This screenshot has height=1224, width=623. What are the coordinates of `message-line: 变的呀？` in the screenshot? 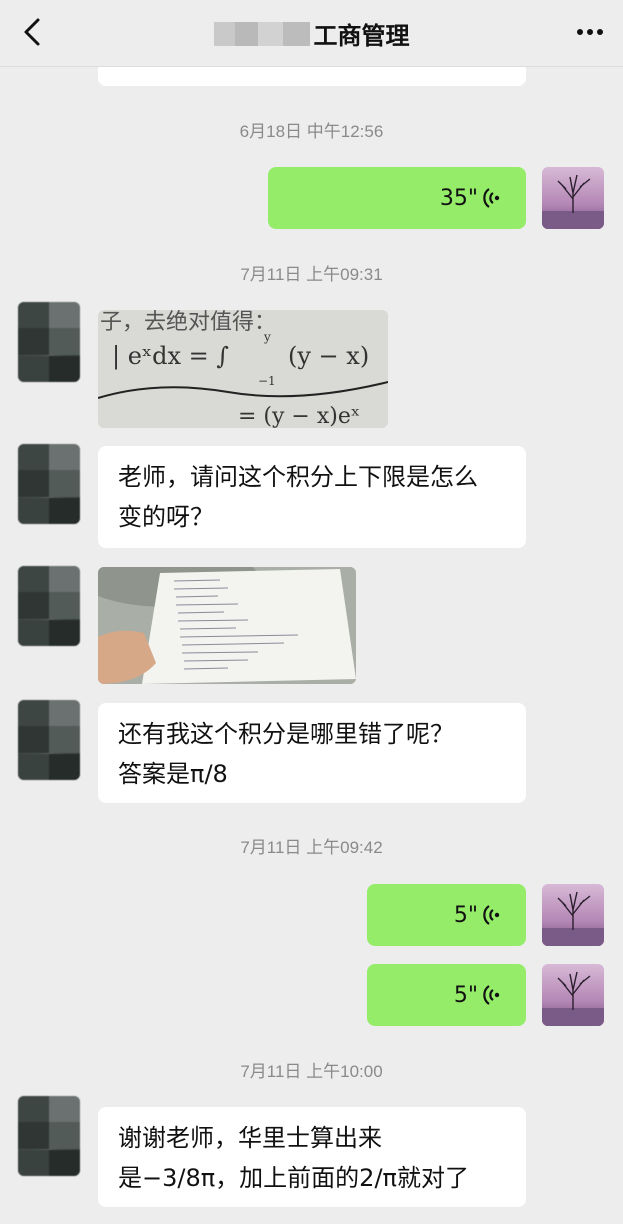 It's located at (166, 517).